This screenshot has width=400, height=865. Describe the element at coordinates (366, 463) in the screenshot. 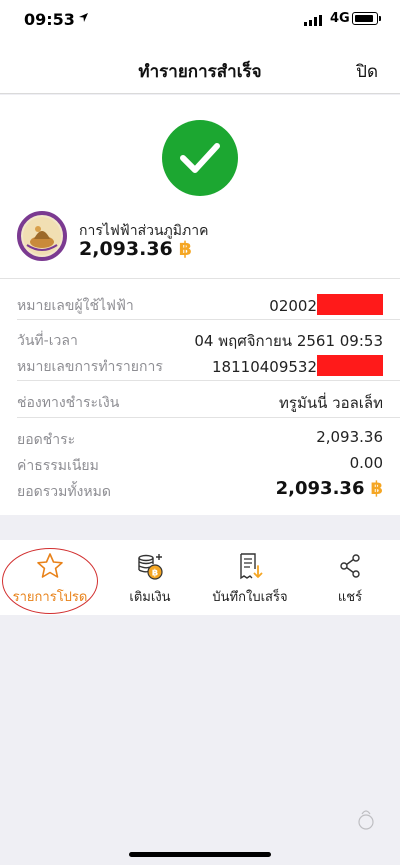

I see `detail-value: 0.00` at that location.